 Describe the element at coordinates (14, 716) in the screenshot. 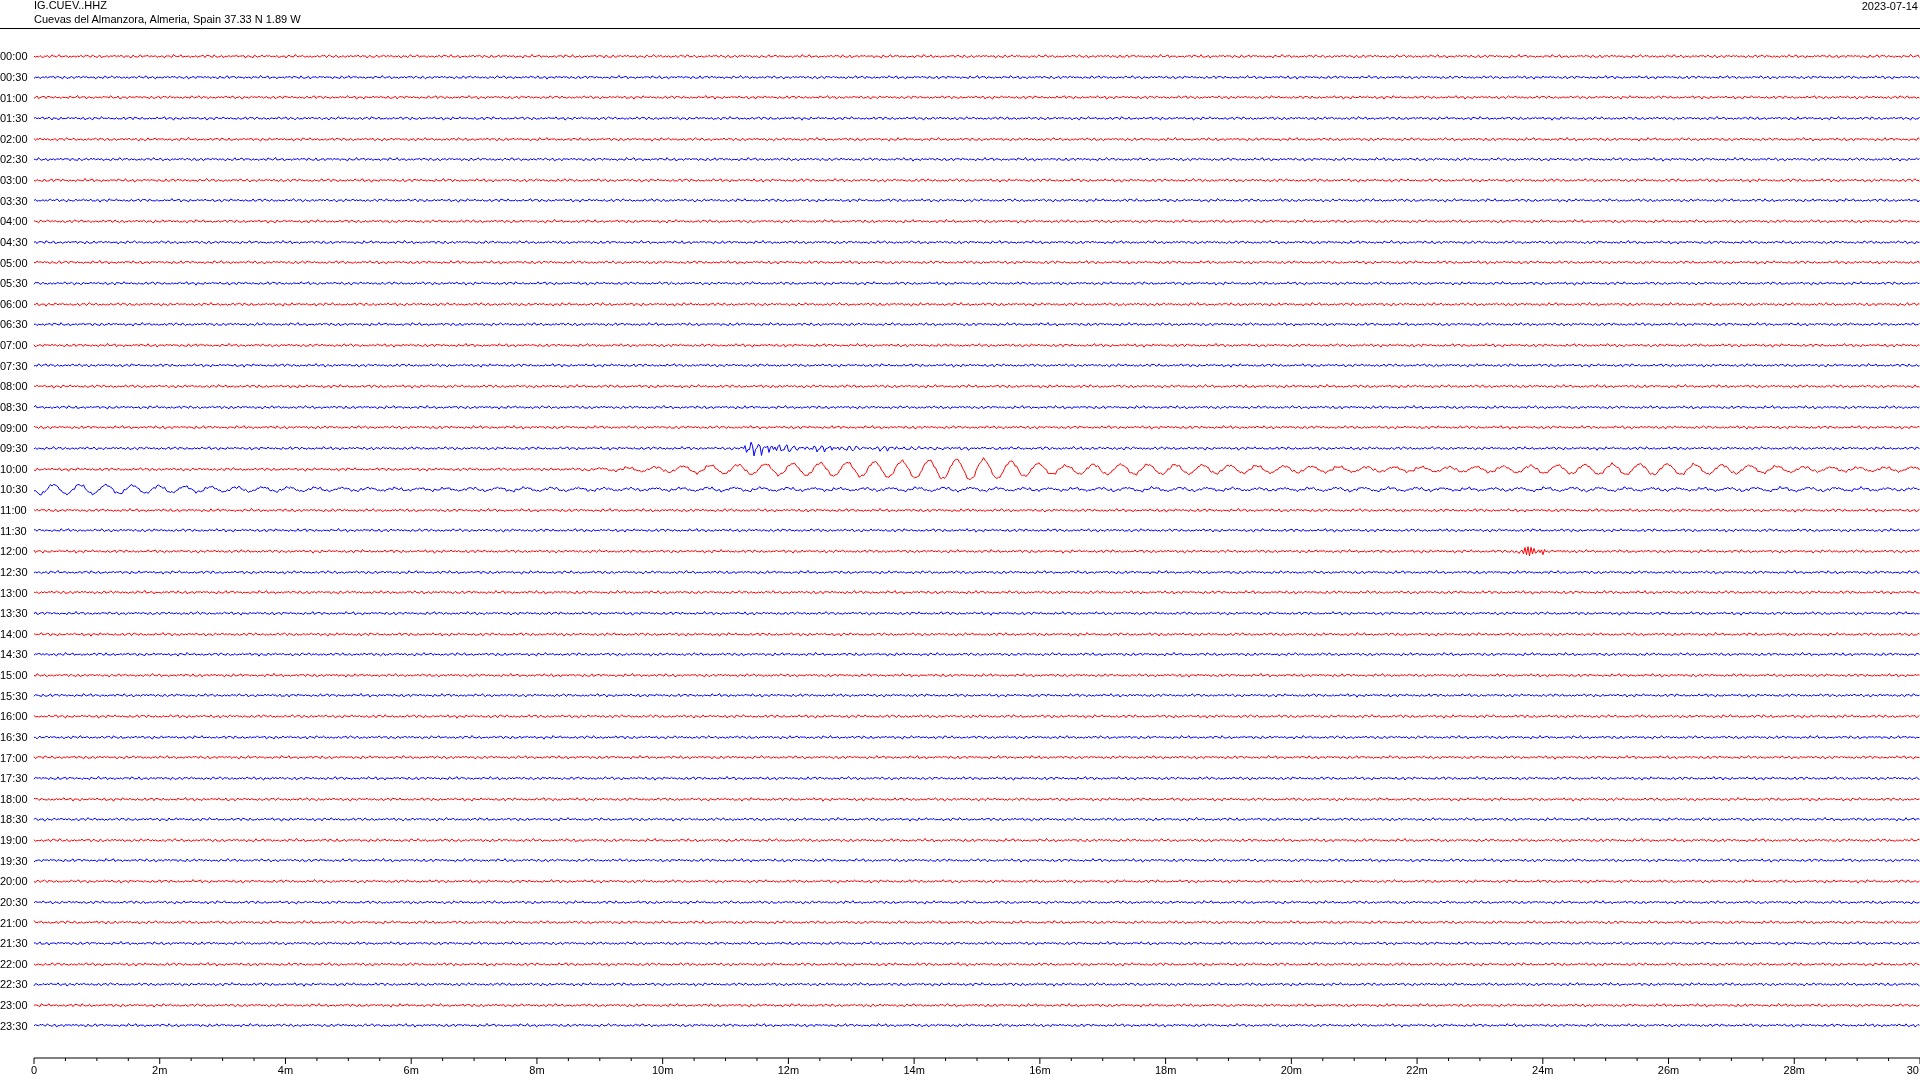

I see `time-label: 16:00` at that location.